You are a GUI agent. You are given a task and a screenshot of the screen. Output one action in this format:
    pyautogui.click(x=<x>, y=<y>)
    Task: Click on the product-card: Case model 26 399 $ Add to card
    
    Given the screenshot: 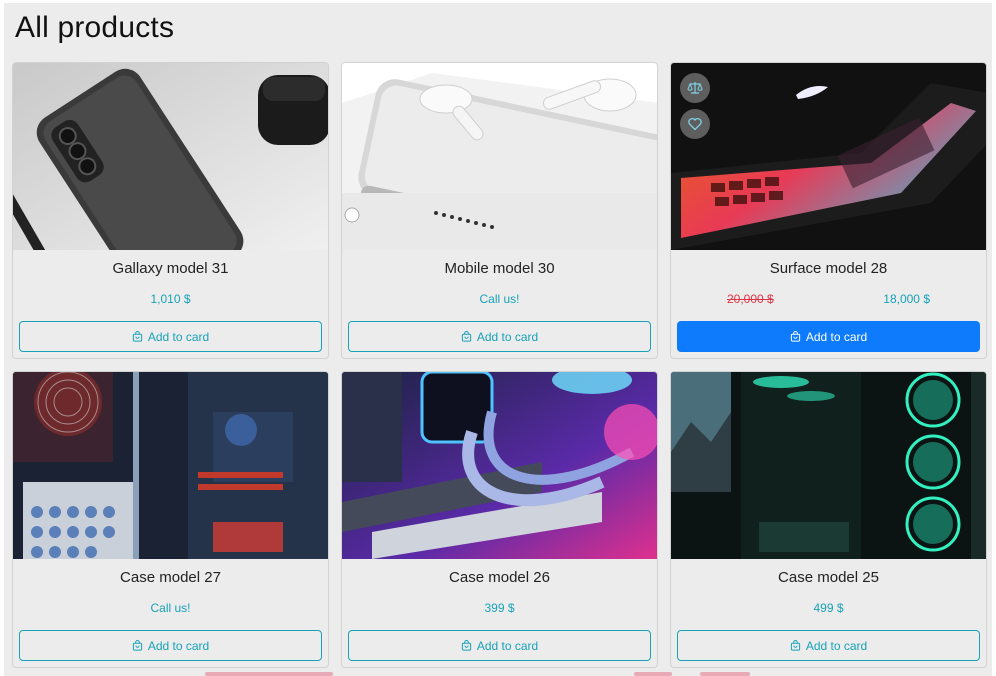 What is the action you would take?
    pyautogui.click(x=499, y=519)
    